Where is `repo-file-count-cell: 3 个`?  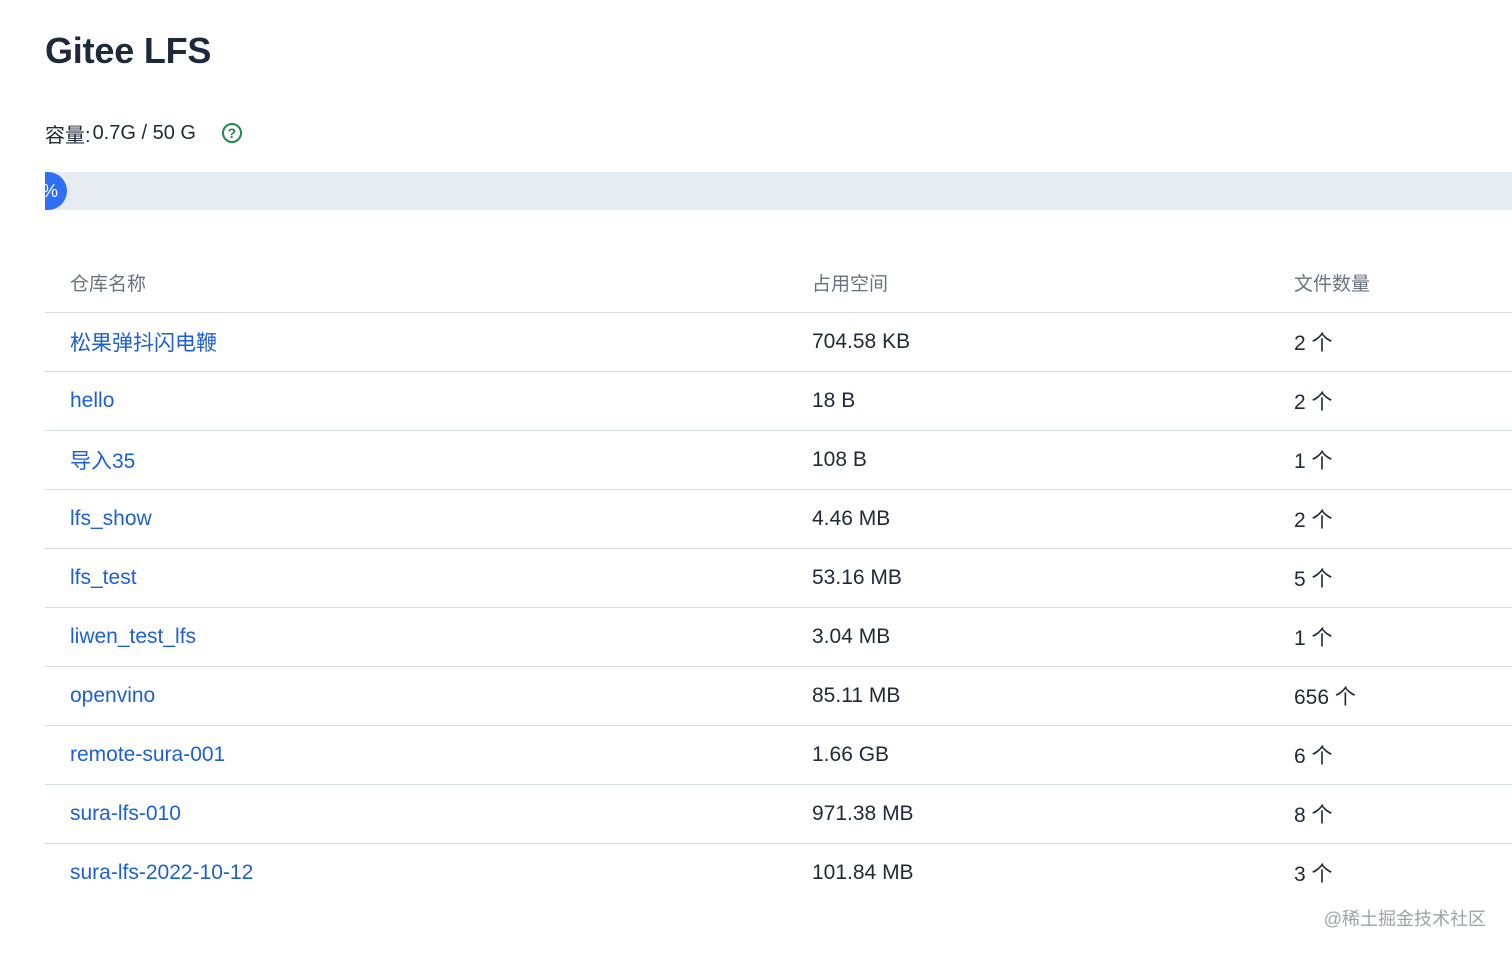
repo-file-count-cell: 3 个 is located at coordinates (1313, 874).